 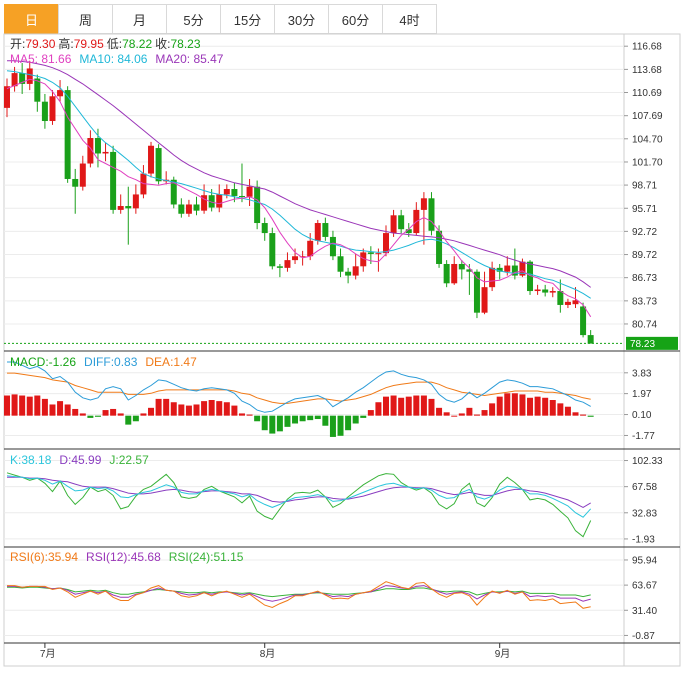 What do you see at coordinates (299, 387) in the screenshot?
I see `diff-line` at bounding box center [299, 387].